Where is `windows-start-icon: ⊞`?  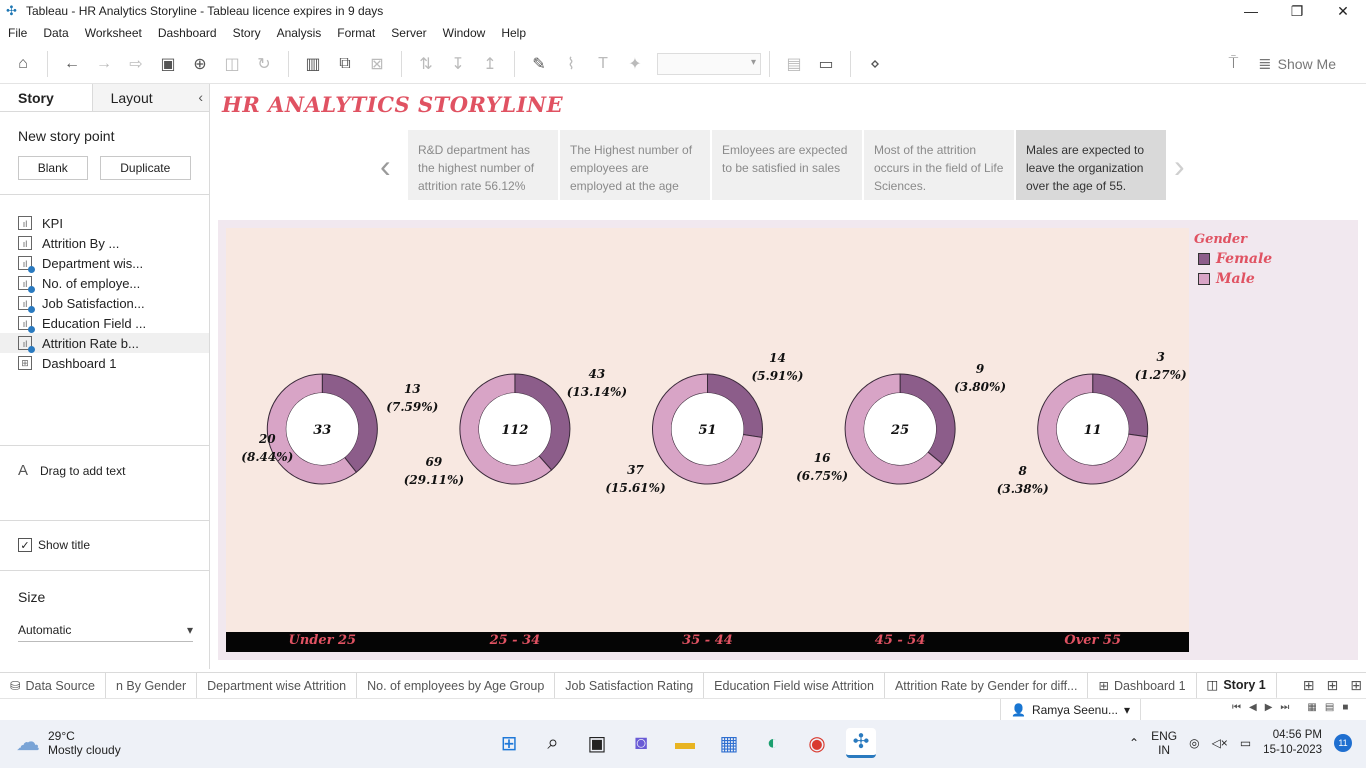
windows-start-icon: ⊞ is located at coordinates (509, 743).